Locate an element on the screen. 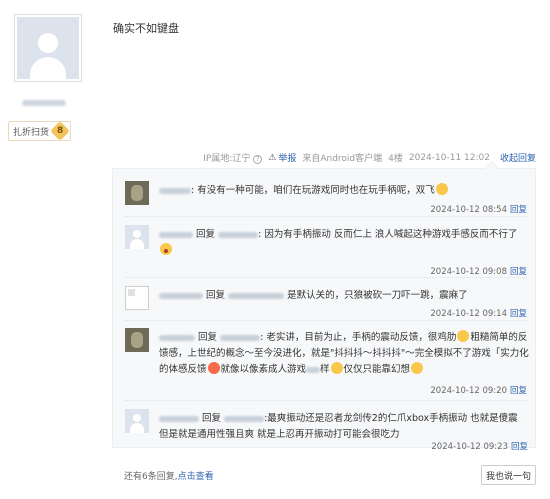 This screenshot has width=550, height=499. post-content: 确实不如键盘 is located at coordinates (146, 28).